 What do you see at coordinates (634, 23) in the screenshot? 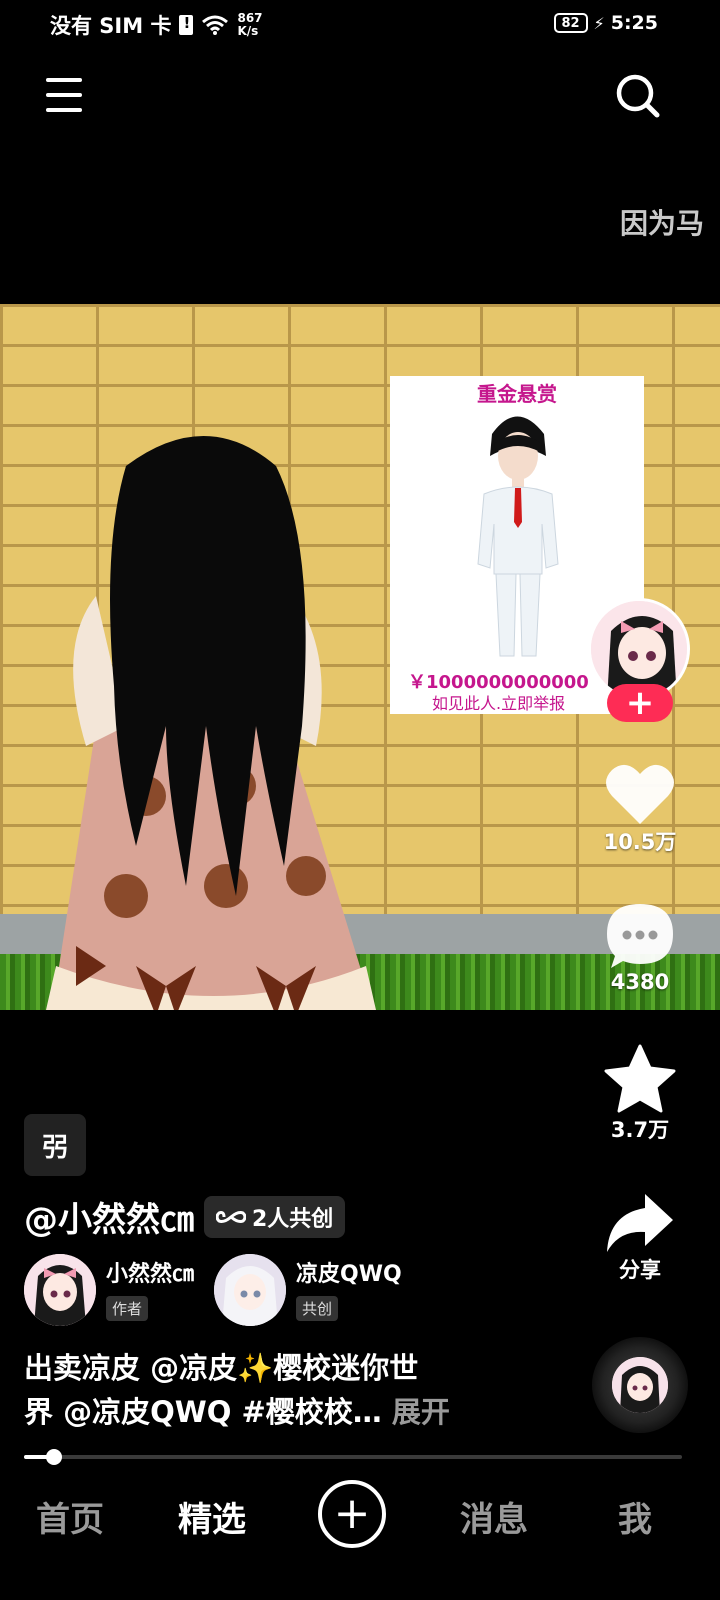
I see `clock: 5:25` at bounding box center [634, 23].